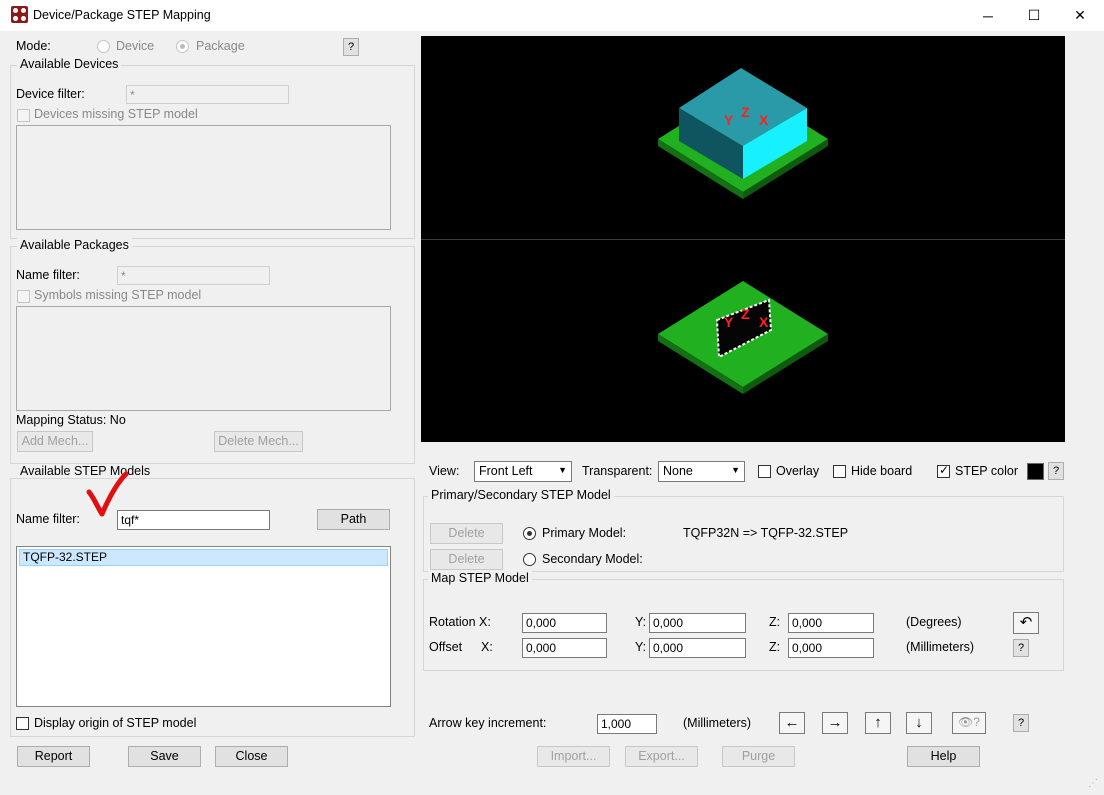  Describe the element at coordinates (969, 723) in the screenshot. I see `eye-help-icon: 👁?` at that location.